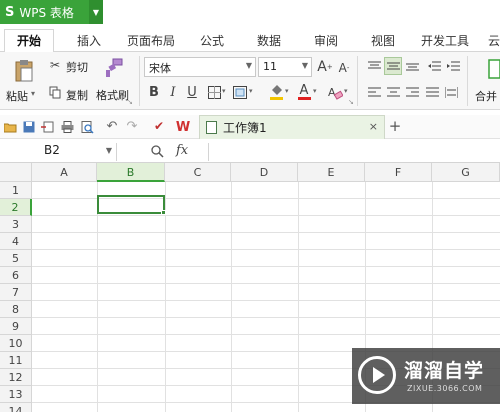 This screenshot has width=500, height=412. What do you see at coordinates (326, 40) in the screenshot?
I see `tab-review: 审阅` at bounding box center [326, 40].